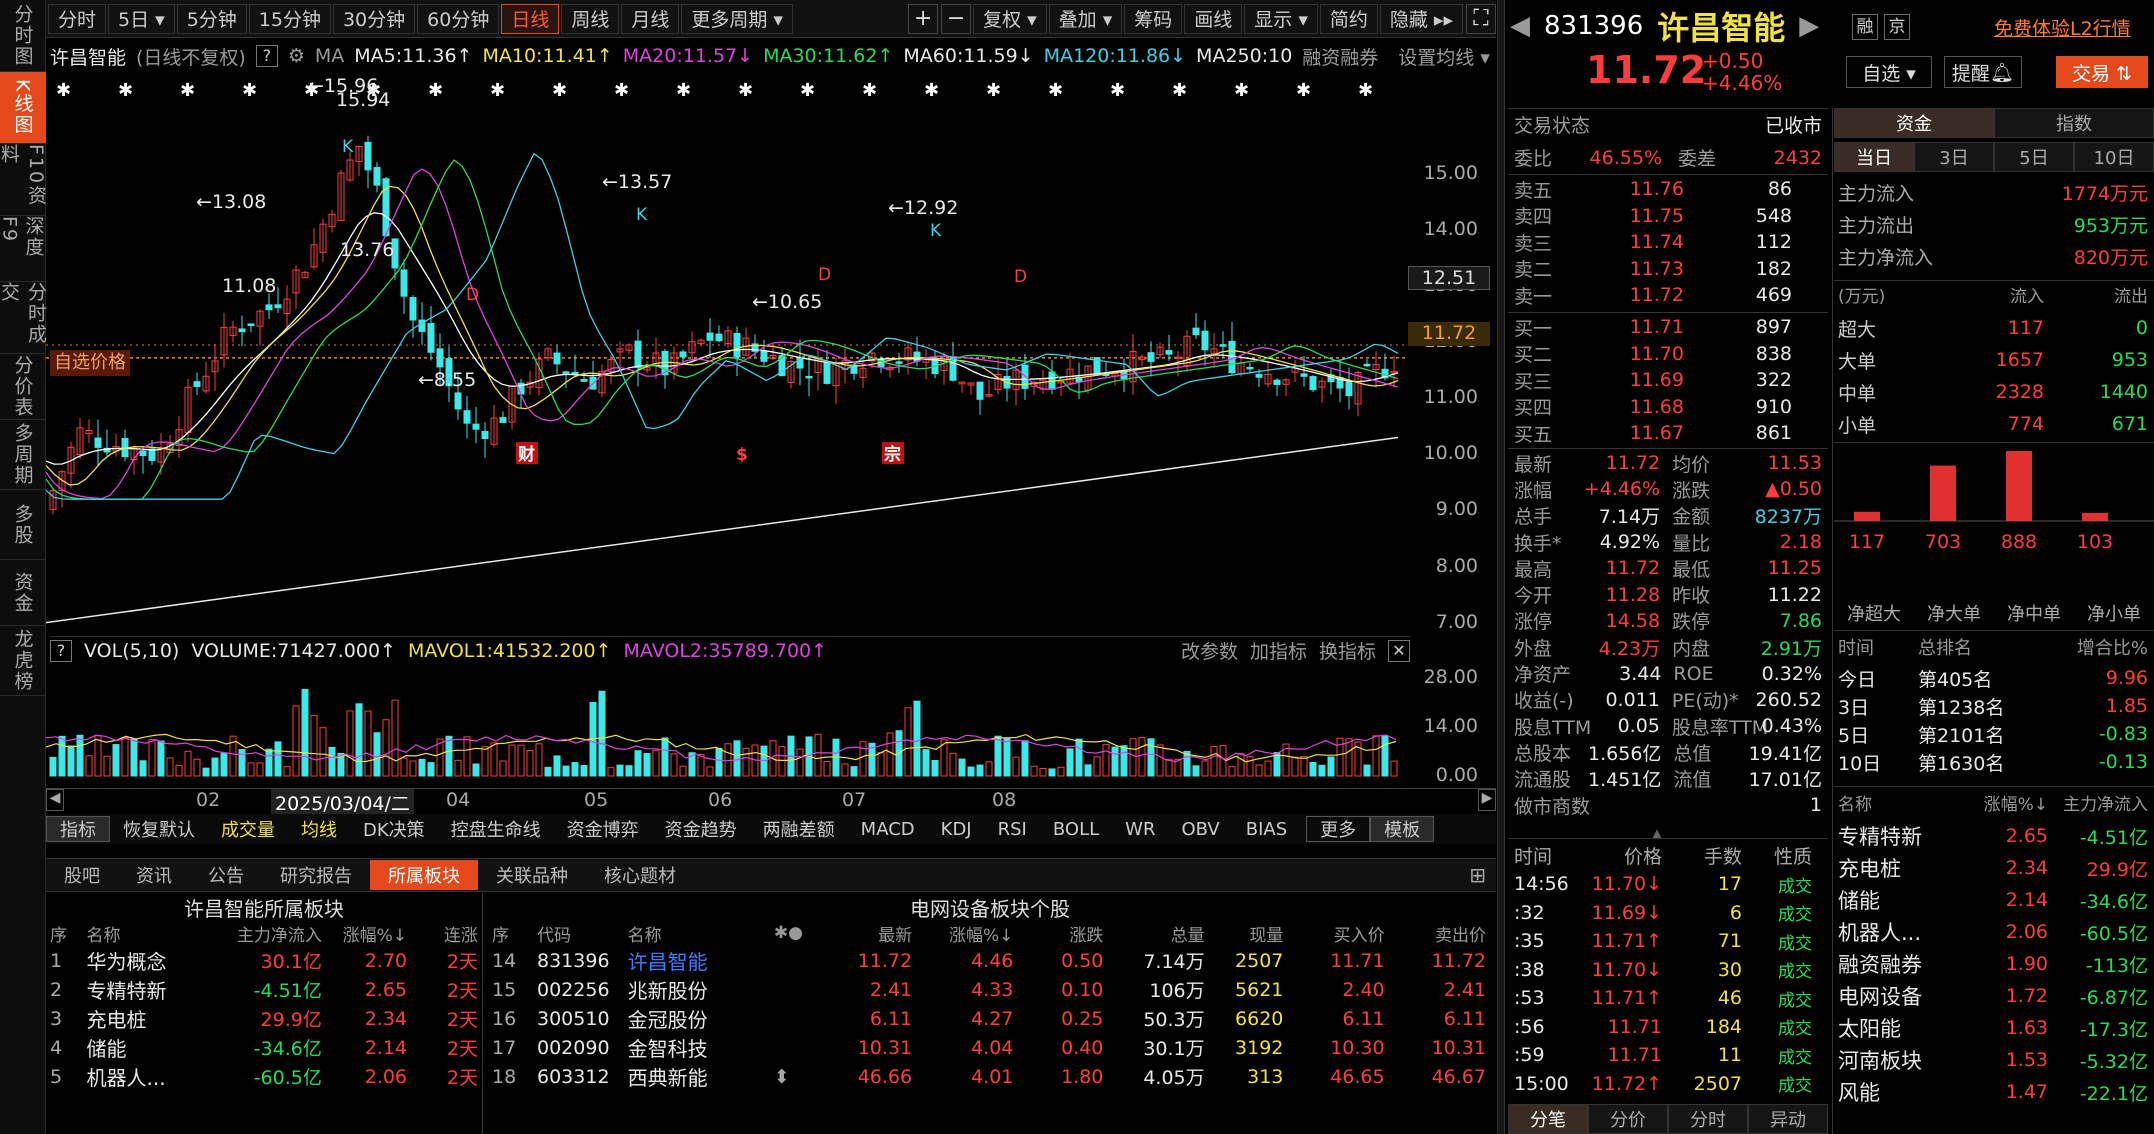  Describe the element at coordinates (211, 18) in the screenshot. I see `period-tab-2: 5分钟` at that location.